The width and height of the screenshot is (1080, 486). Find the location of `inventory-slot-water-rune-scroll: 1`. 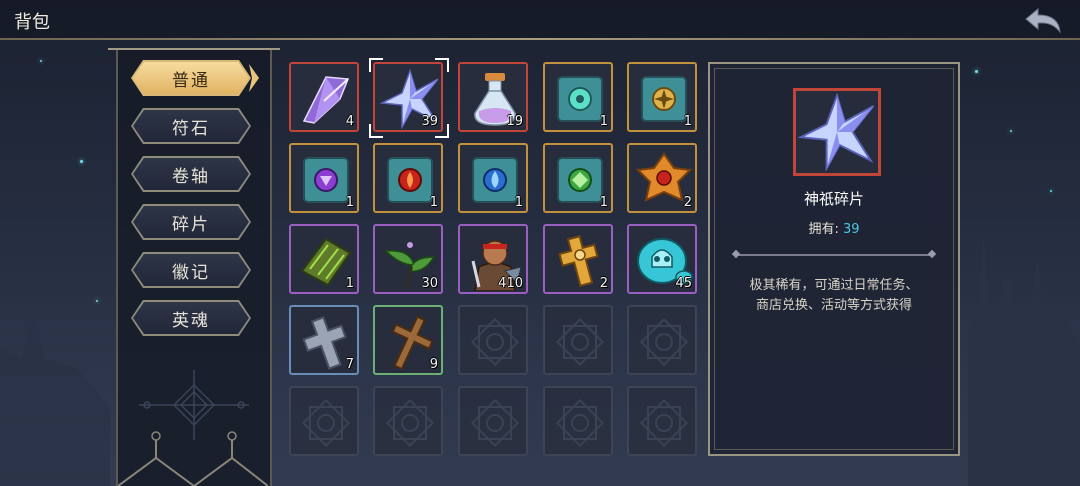

inventory-slot-water-rune-scroll: 1 is located at coordinates (493, 178).